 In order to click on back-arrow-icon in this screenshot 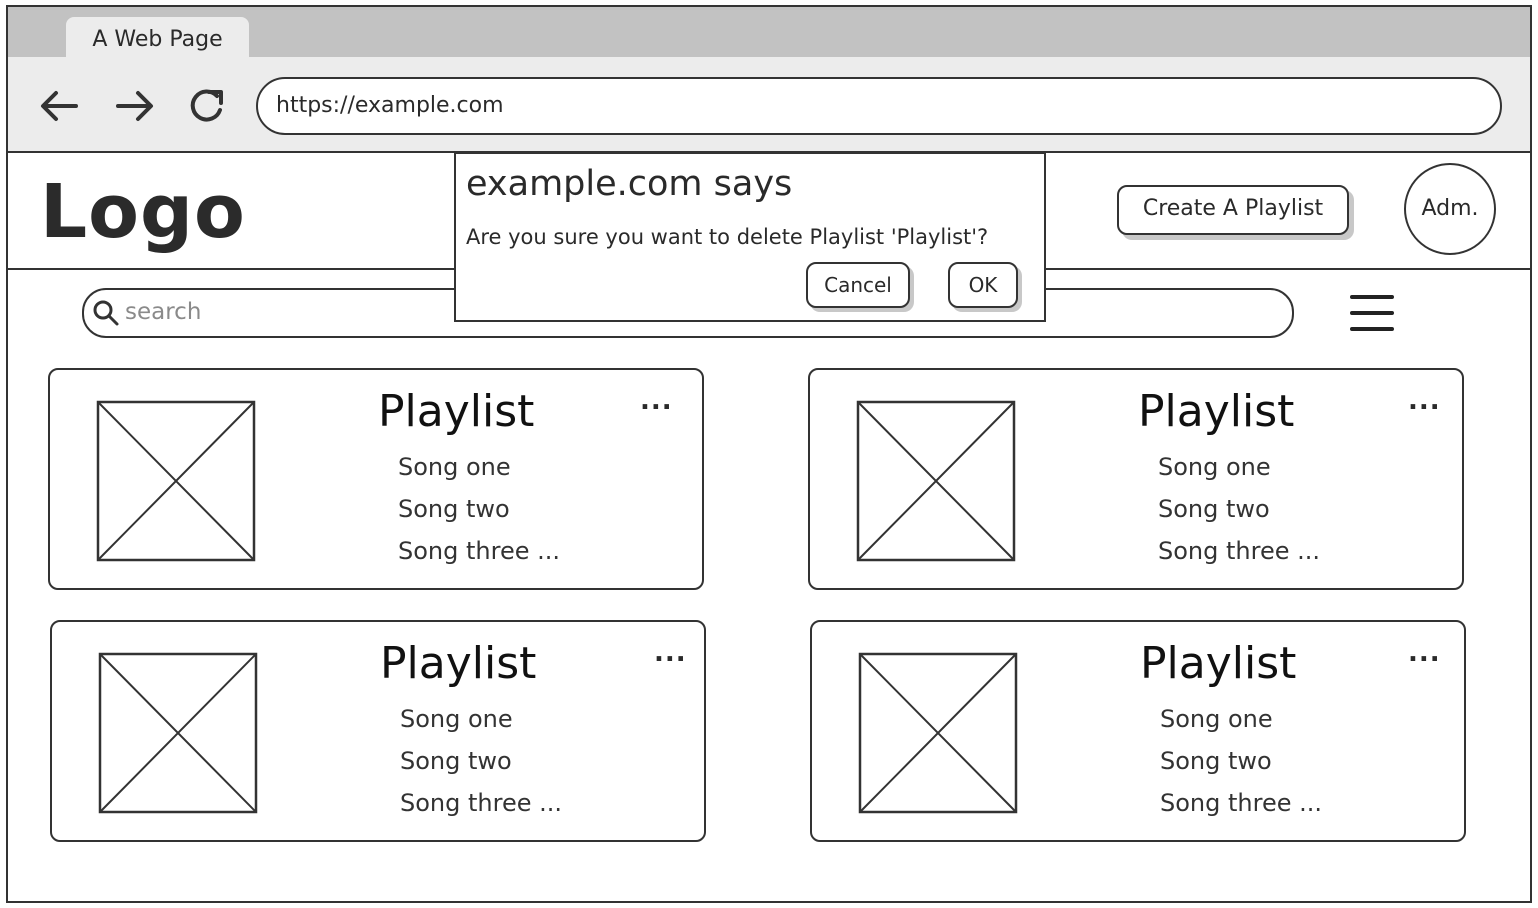, I will do `click(60, 106)`.